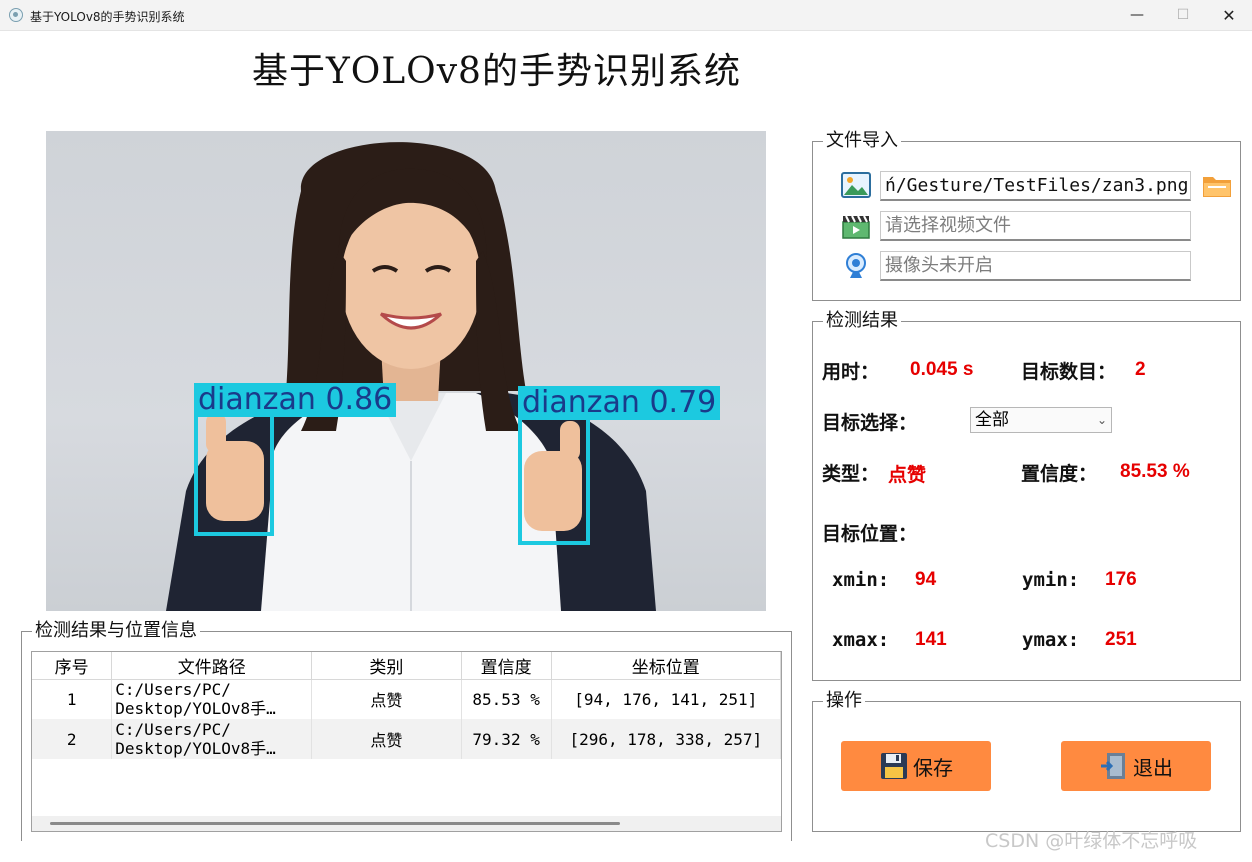 This screenshot has width=1252, height=862. What do you see at coordinates (506, 739) in the screenshot?
I see `cell-confidence: 79.32 %` at bounding box center [506, 739].